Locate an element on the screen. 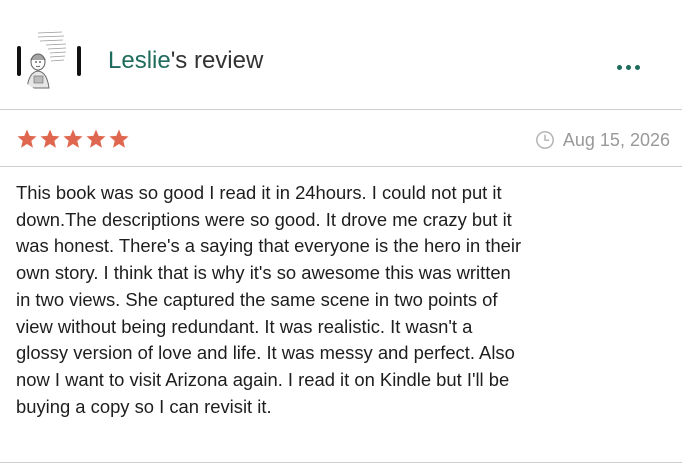 Image resolution: width=696 pixels, height=470 pixels. review-title-suffix: 's review is located at coordinates (217, 60).